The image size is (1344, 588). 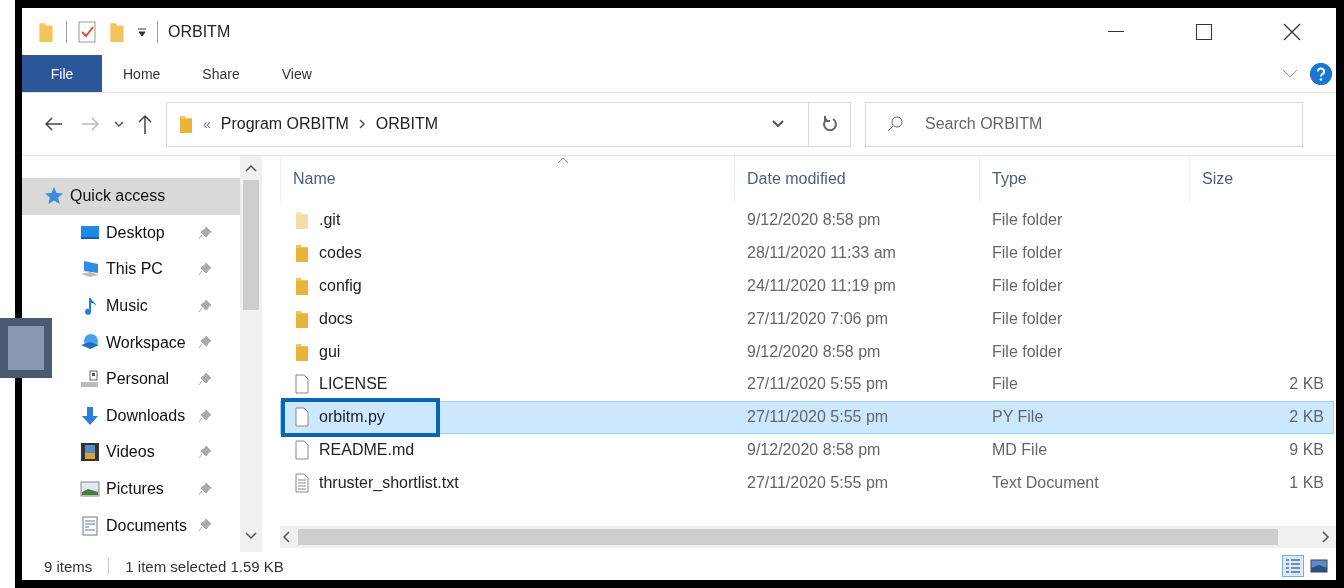 I want to click on breadcrumb: ORBITM, so click(x=407, y=124).